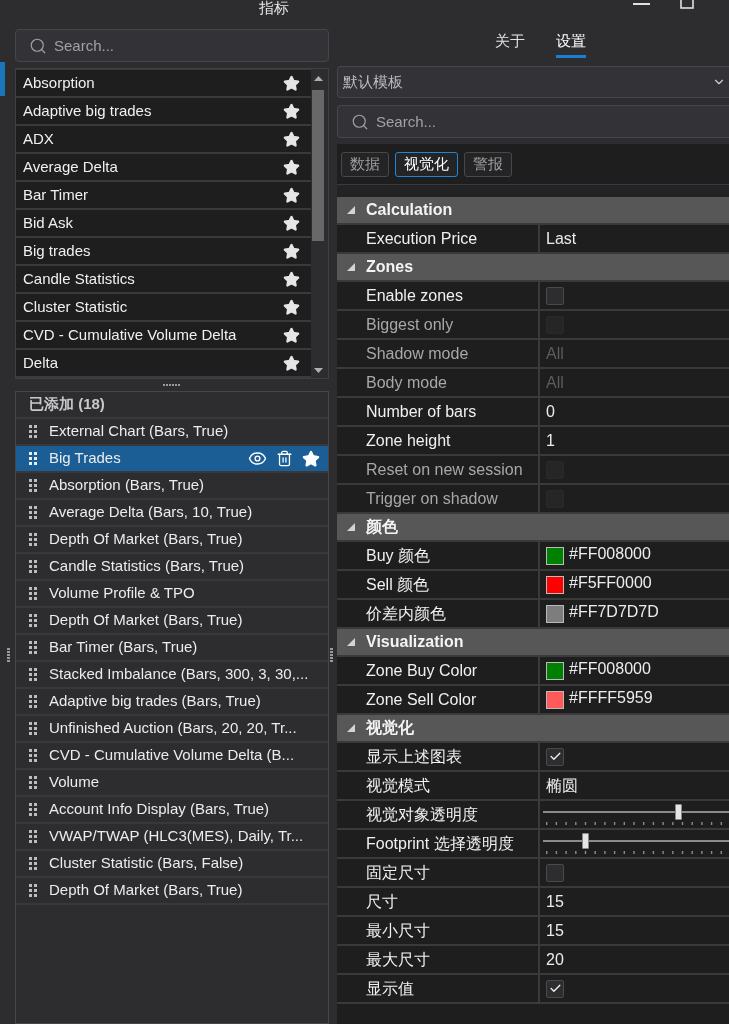 The width and height of the screenshot is (729, 1024). What do you see at coordinates (163, 111) in the screenshot?
I see `indicator-list-item: Adaptive big trades` at bounding box center [163, 111].